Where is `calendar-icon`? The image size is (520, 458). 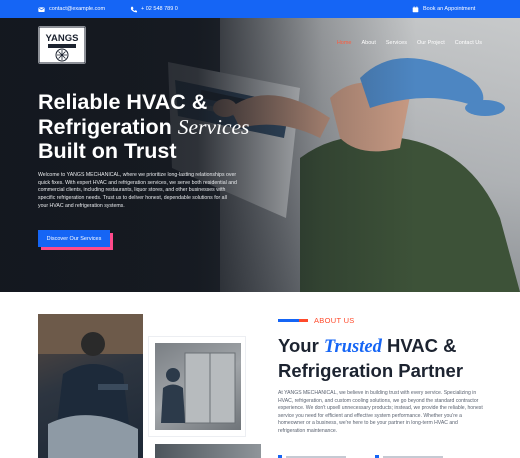 calendar-icon is located at coordinates (415, 8).